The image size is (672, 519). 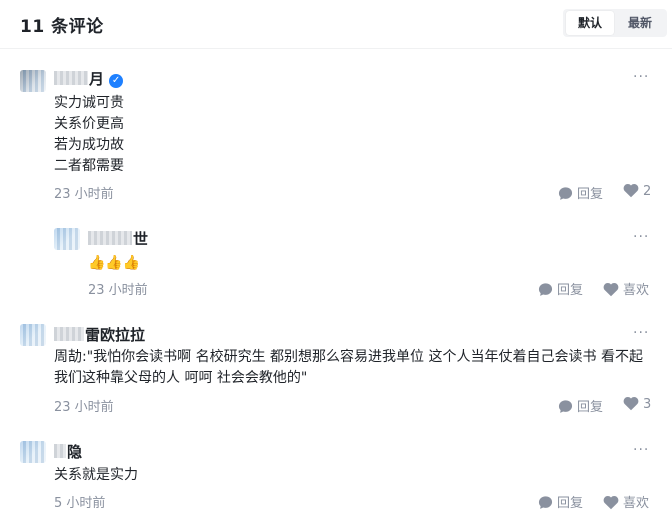 I want to click on username: 世, so click(x=118, y=238).